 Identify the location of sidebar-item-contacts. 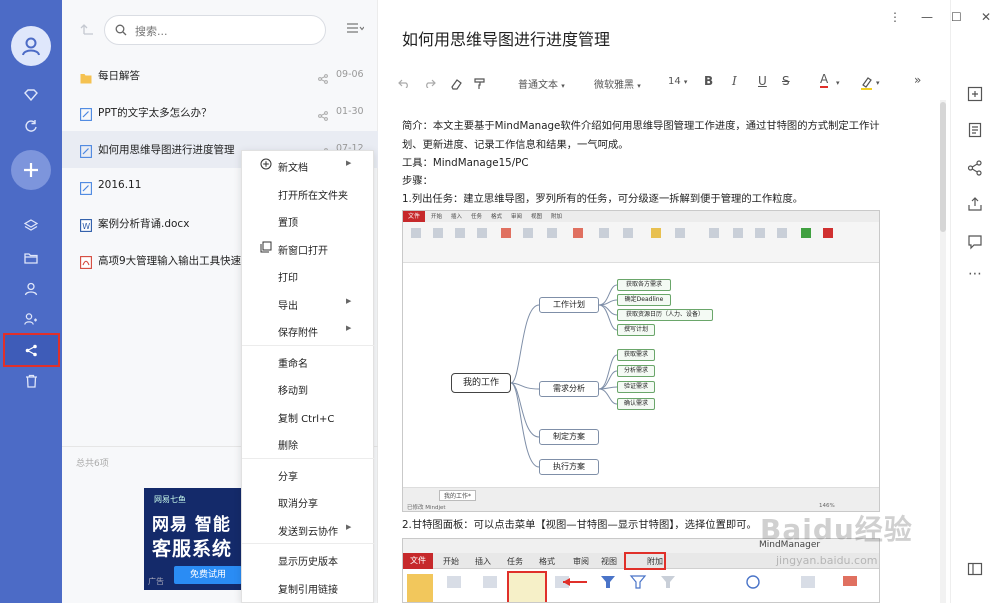
(31, 289).